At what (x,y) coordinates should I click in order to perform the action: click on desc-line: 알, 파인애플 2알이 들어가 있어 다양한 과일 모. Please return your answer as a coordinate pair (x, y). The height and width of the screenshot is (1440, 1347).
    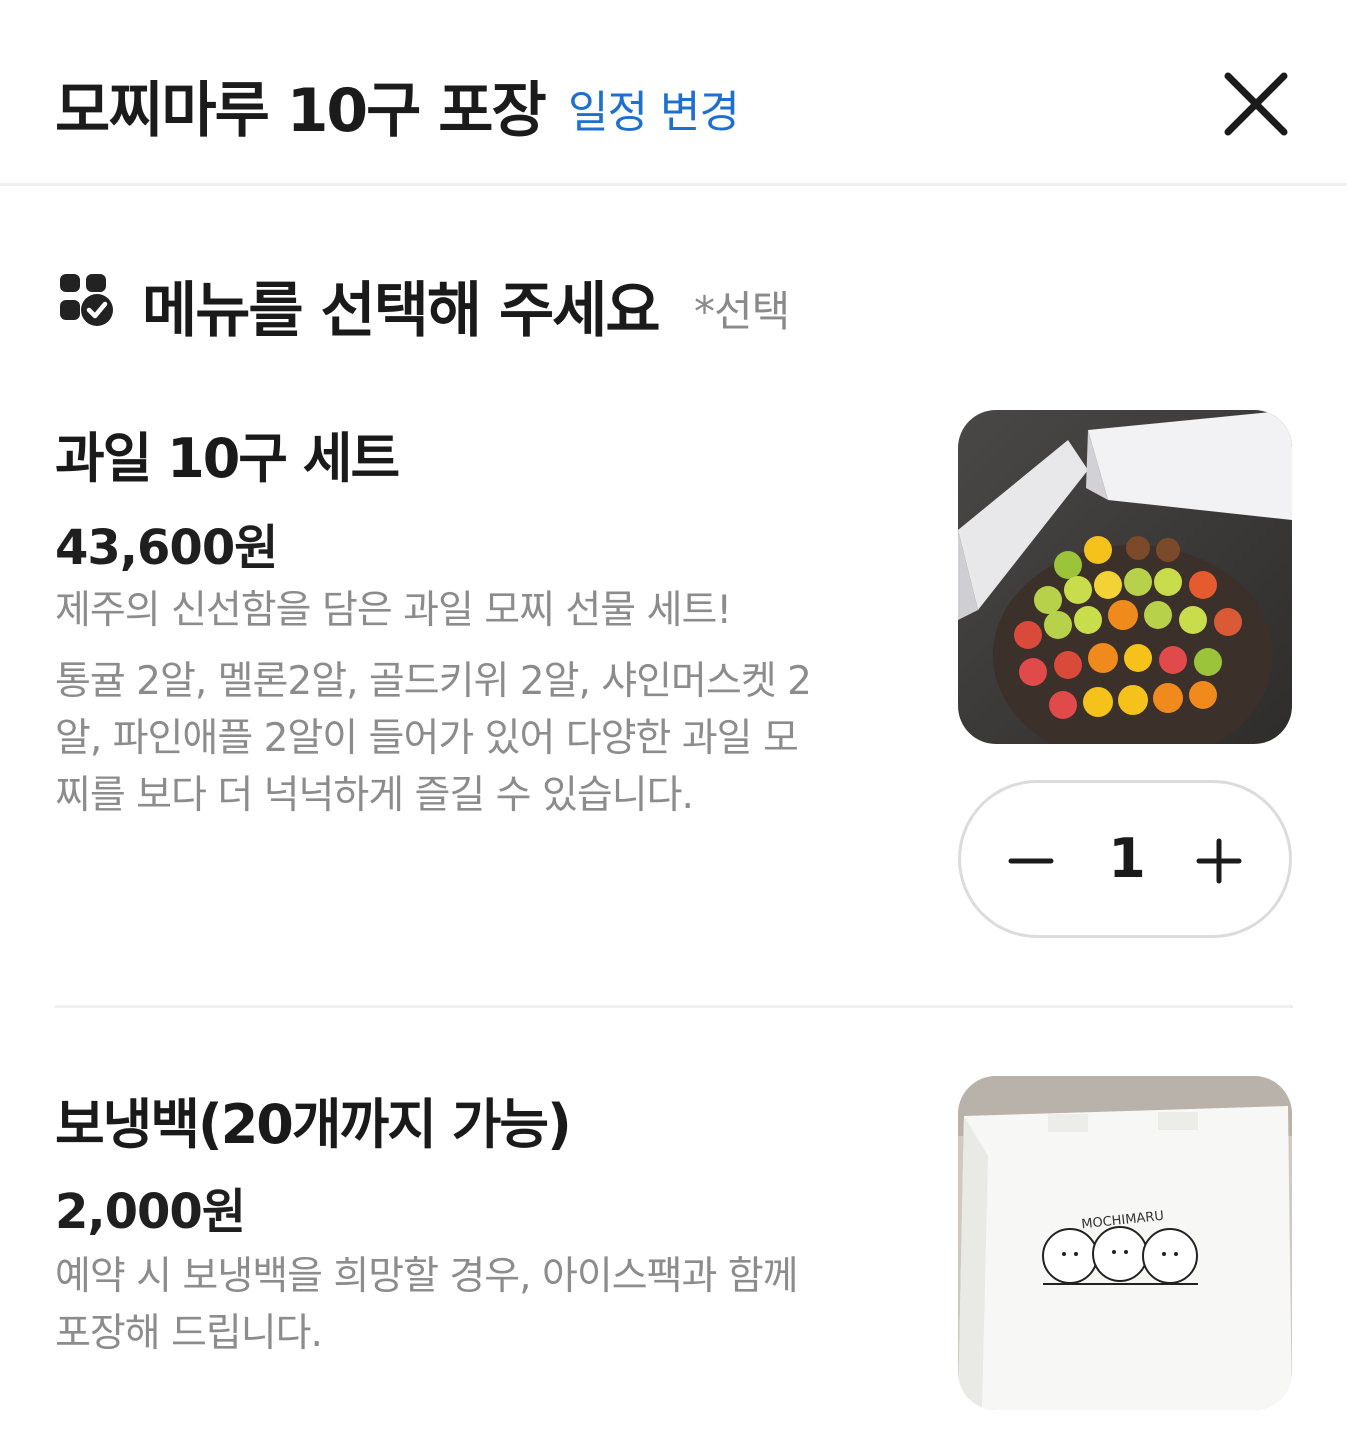
    Looking at the image, I should click on (427, 738).